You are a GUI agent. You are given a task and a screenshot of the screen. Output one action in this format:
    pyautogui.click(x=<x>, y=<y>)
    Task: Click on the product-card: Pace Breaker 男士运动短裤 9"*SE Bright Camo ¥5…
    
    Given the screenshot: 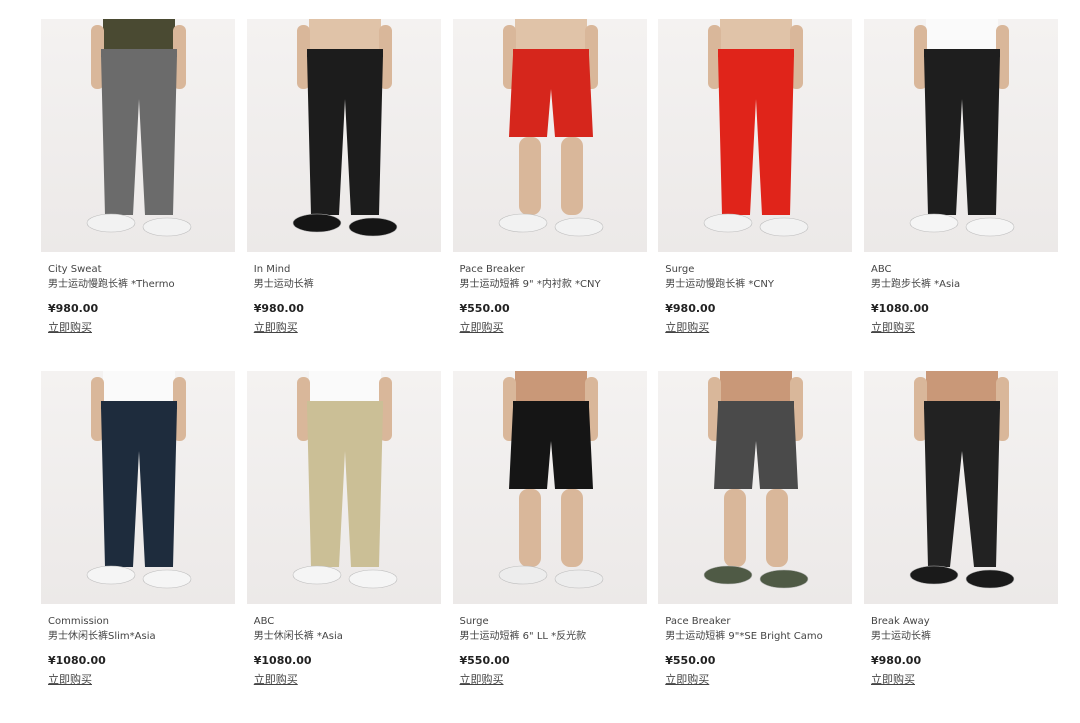 What is the action you would take?
    pyautogui.click(x=755, y=547)
    